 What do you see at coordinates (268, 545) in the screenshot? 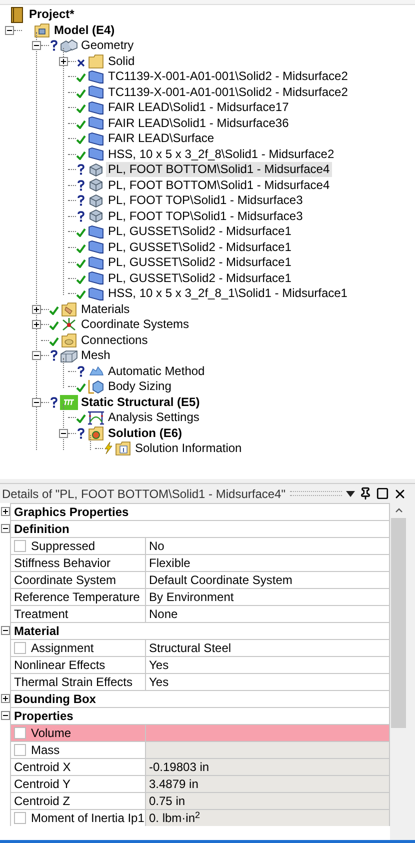
I see `property-value-cell: No` at bounding box center [268, 545].